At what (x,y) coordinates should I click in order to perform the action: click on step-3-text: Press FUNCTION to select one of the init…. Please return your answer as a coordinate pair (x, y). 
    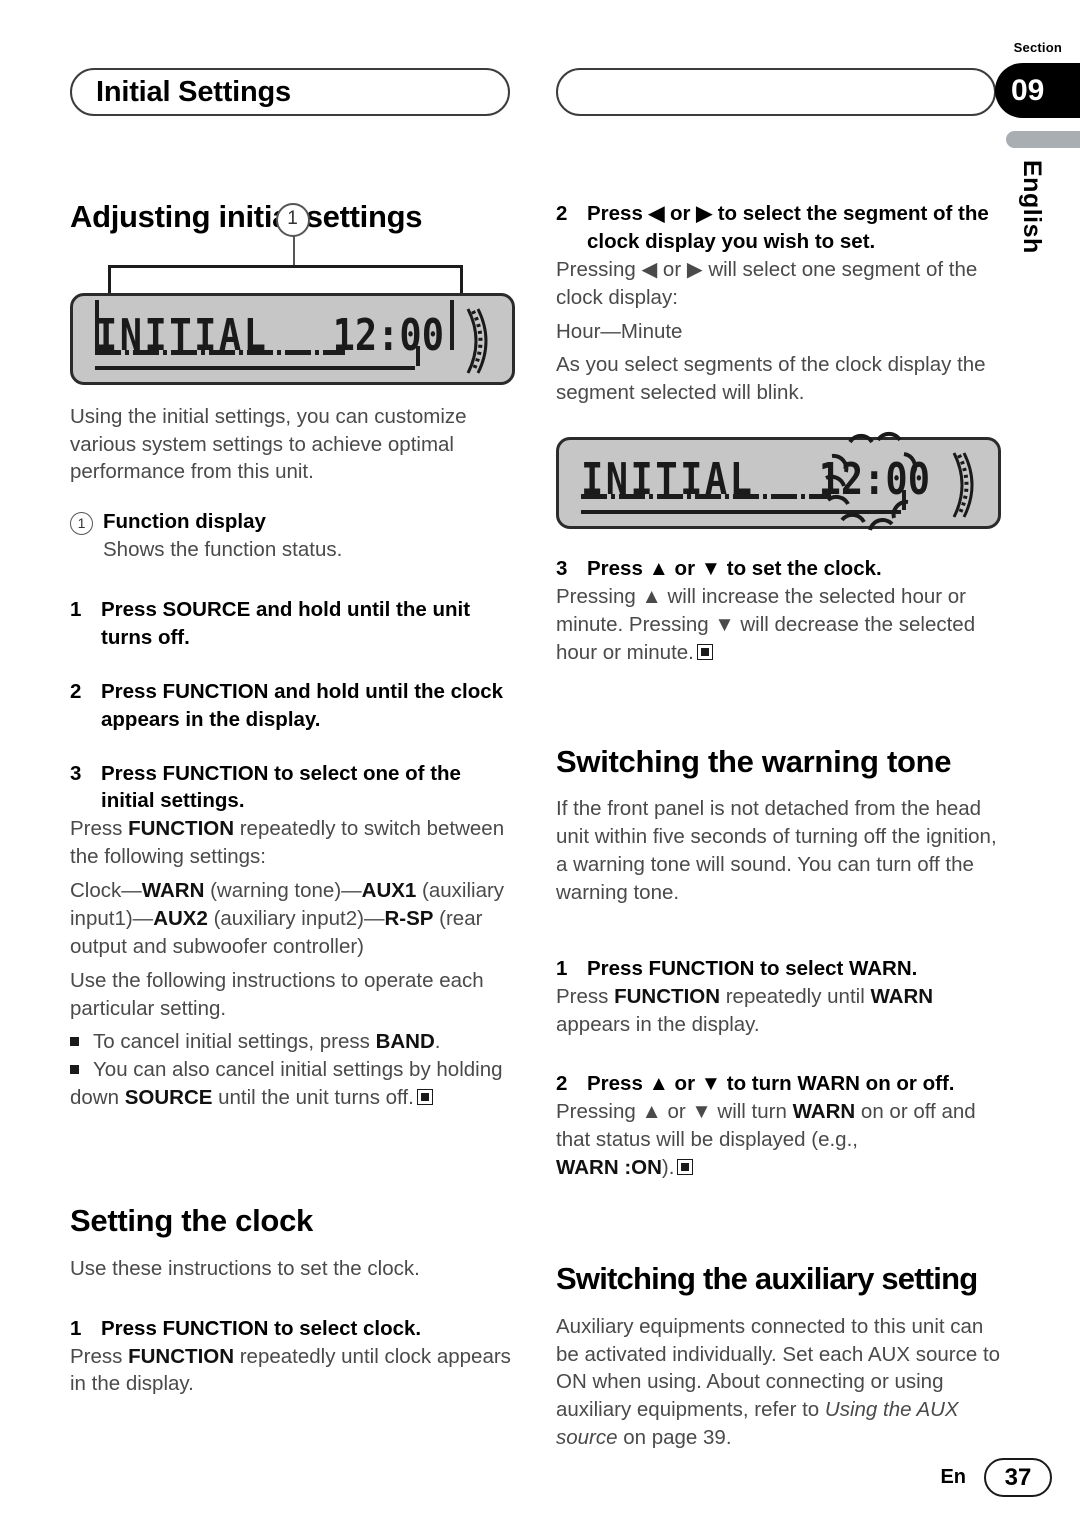
    Looking at the image, I should click on (281, 787).